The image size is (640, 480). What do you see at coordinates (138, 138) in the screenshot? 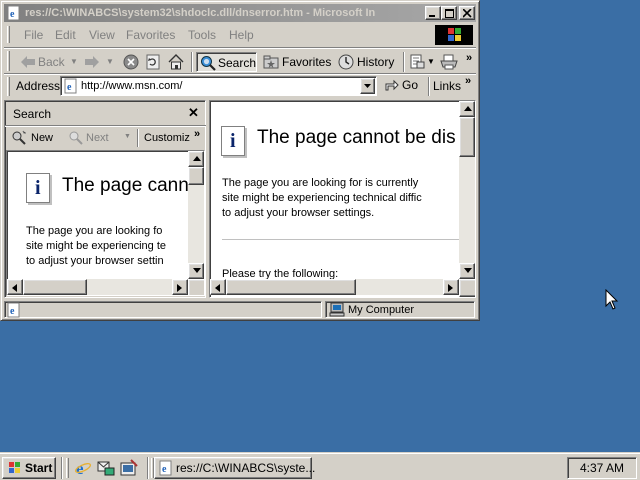
I see `search-toolbar-separator` at bounding box center [138, 138].